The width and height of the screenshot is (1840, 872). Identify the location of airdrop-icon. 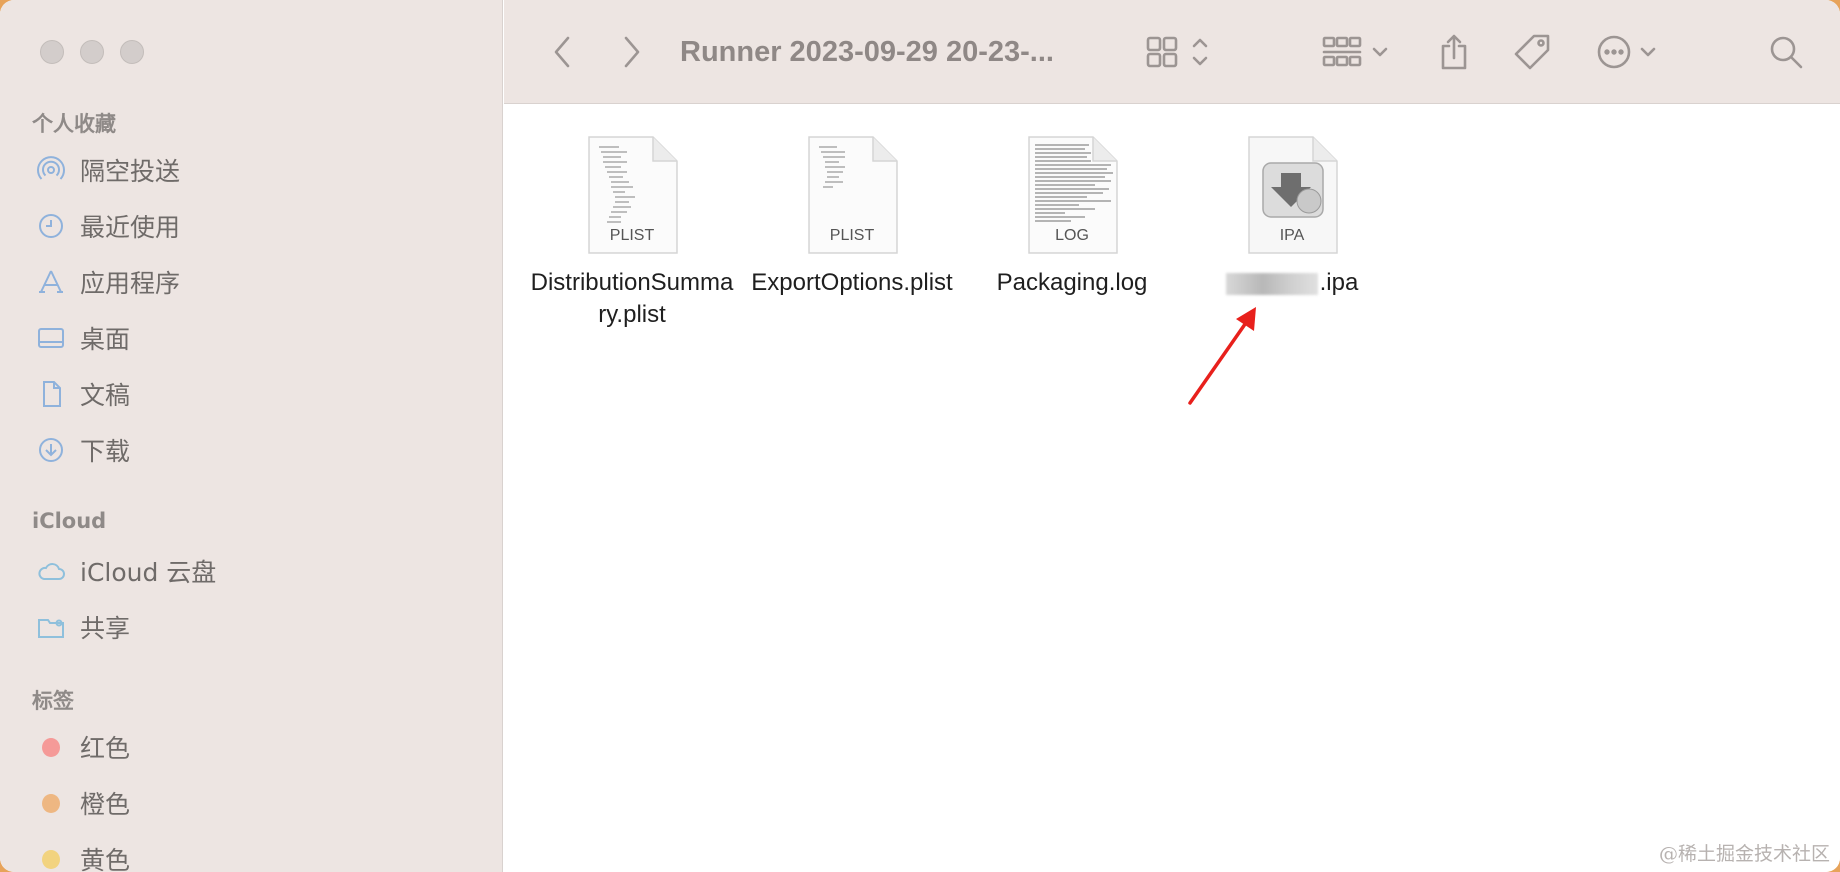
(51, 170).